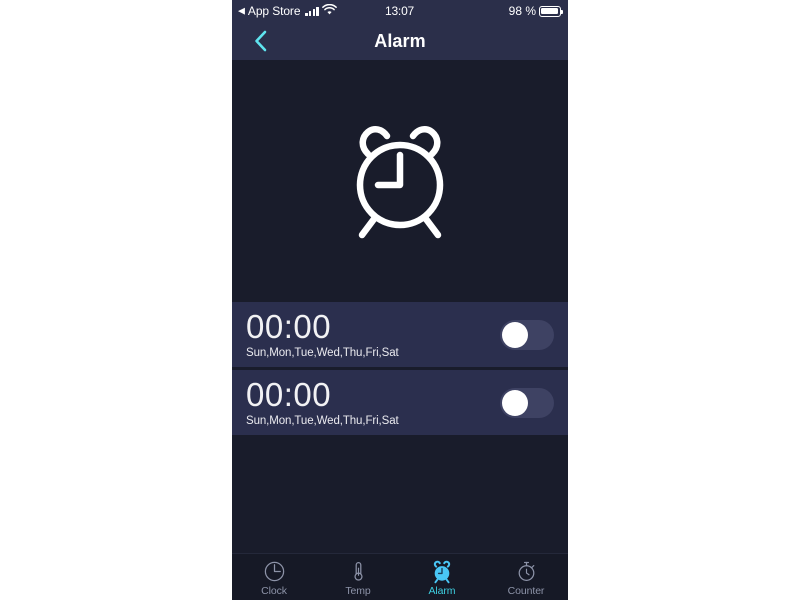  What do you see at coordinates (358, 590) in the screenshot?
I see `tab-label-temp: Temp` at bounding box center [358, 590].